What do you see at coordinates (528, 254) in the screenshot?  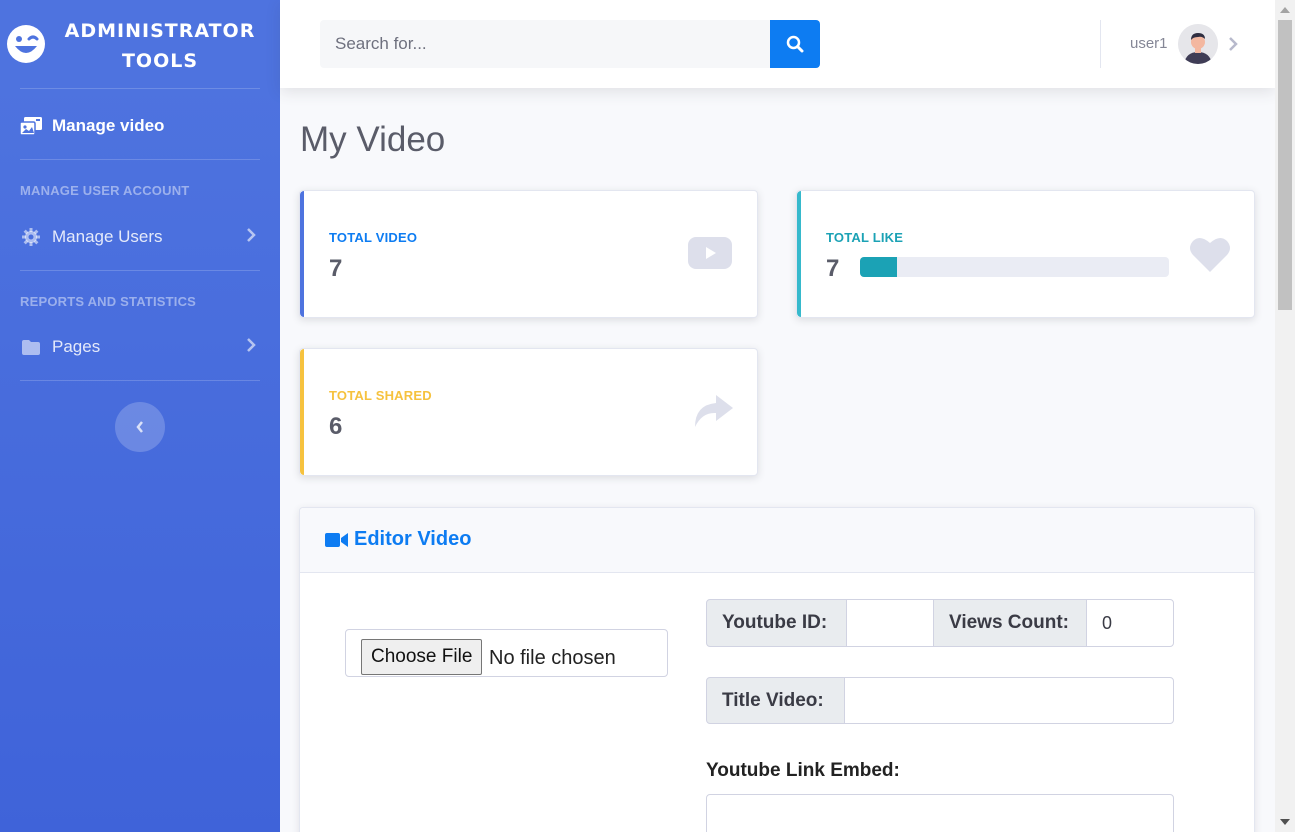 I see `stat-card-total-video: TOTAL VIDEO 7` at bounding box center [528, 254].